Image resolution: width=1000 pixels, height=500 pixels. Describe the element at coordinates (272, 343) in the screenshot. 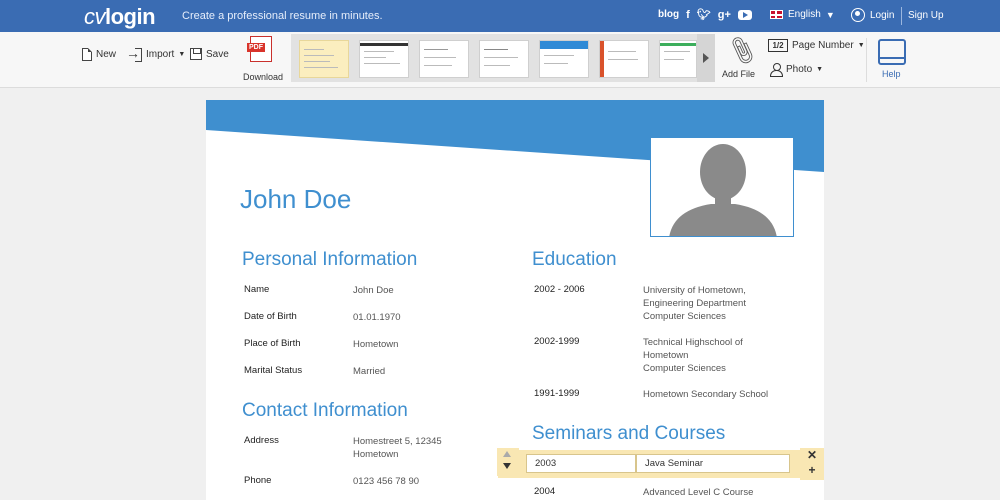

I see `personal-label: Place of Birth` at that location.